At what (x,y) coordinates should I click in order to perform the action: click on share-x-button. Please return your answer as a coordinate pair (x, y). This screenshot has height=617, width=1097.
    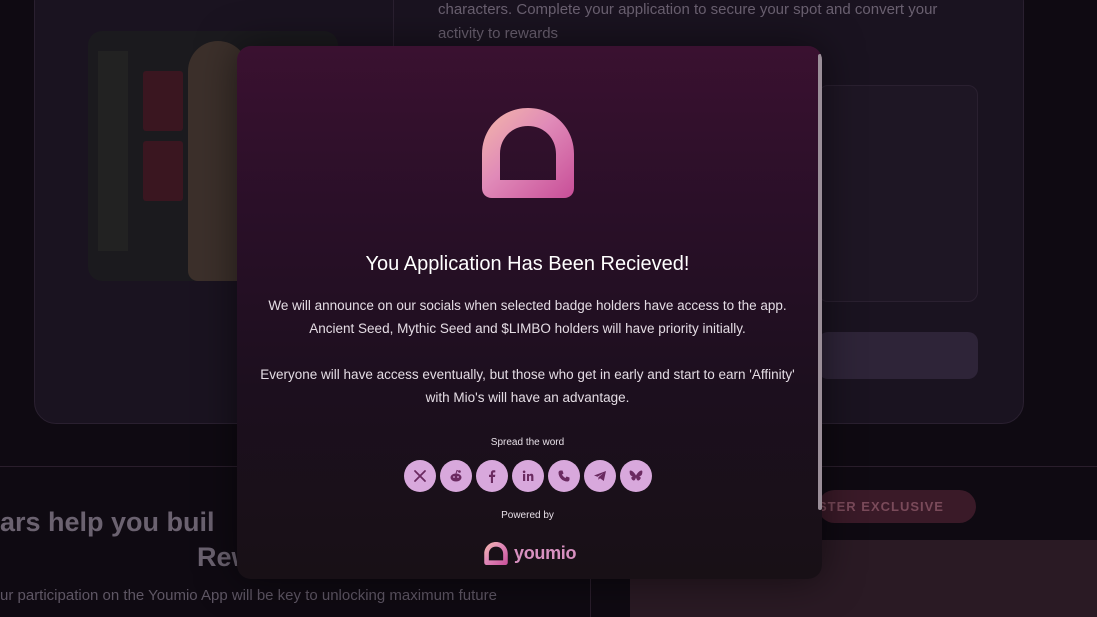
    Looking at the image, I should click on (420, 476).